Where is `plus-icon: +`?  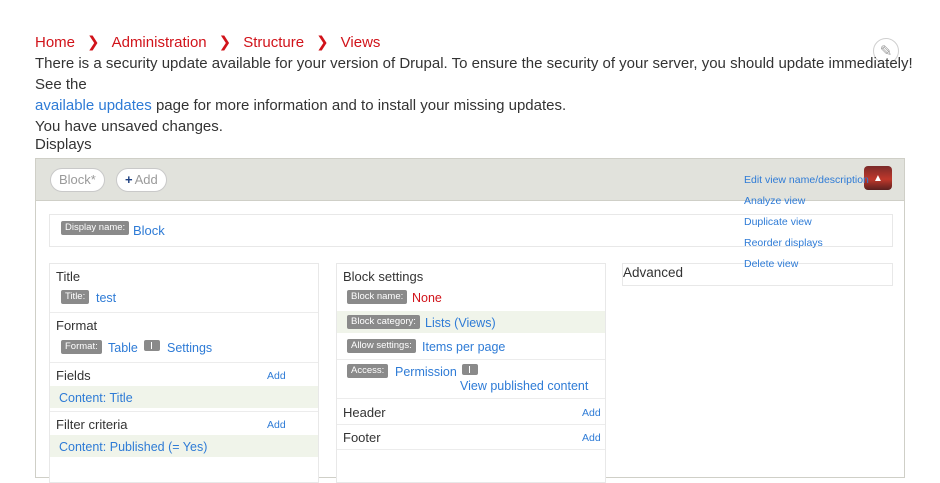
plus-icon: + is located at coordinates (129, 179).